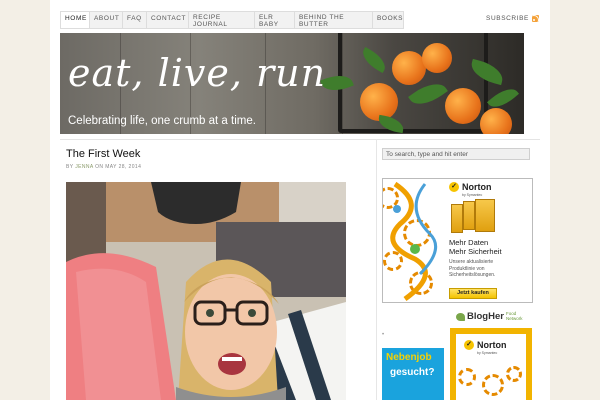 The height and width of the screenshot is (400, 600). Describe the element at coordinates (197, 73) in the screenshot. I see `site-title: eat, live, run` at that location.